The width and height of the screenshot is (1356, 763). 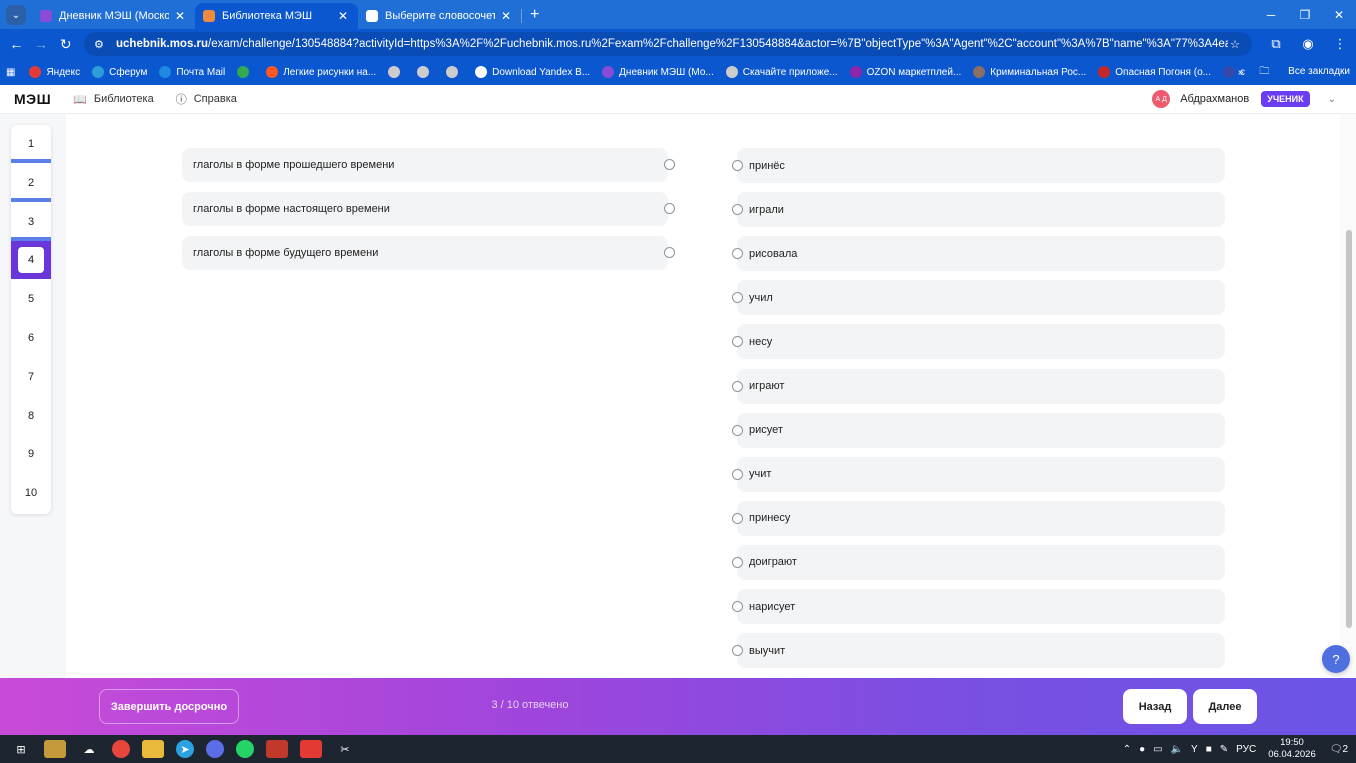 I want to click on match-right-item: играли, so click(x=981, y=210).